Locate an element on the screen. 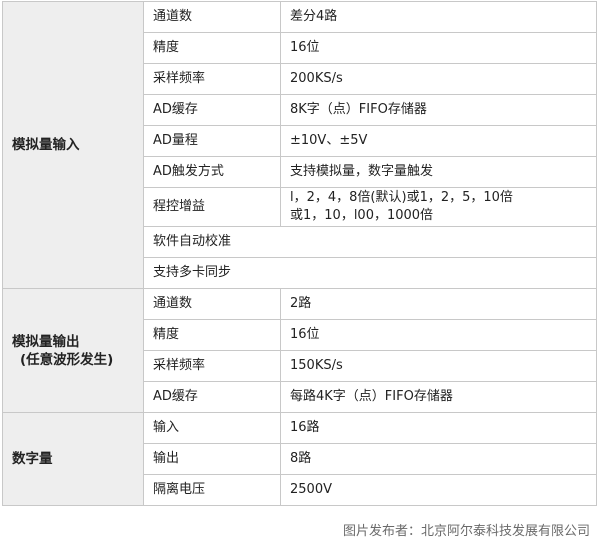 This screenshot has width=600, height=546. group-cell-analog-input: 模拟量输入 is located at coordinates (73, 145).